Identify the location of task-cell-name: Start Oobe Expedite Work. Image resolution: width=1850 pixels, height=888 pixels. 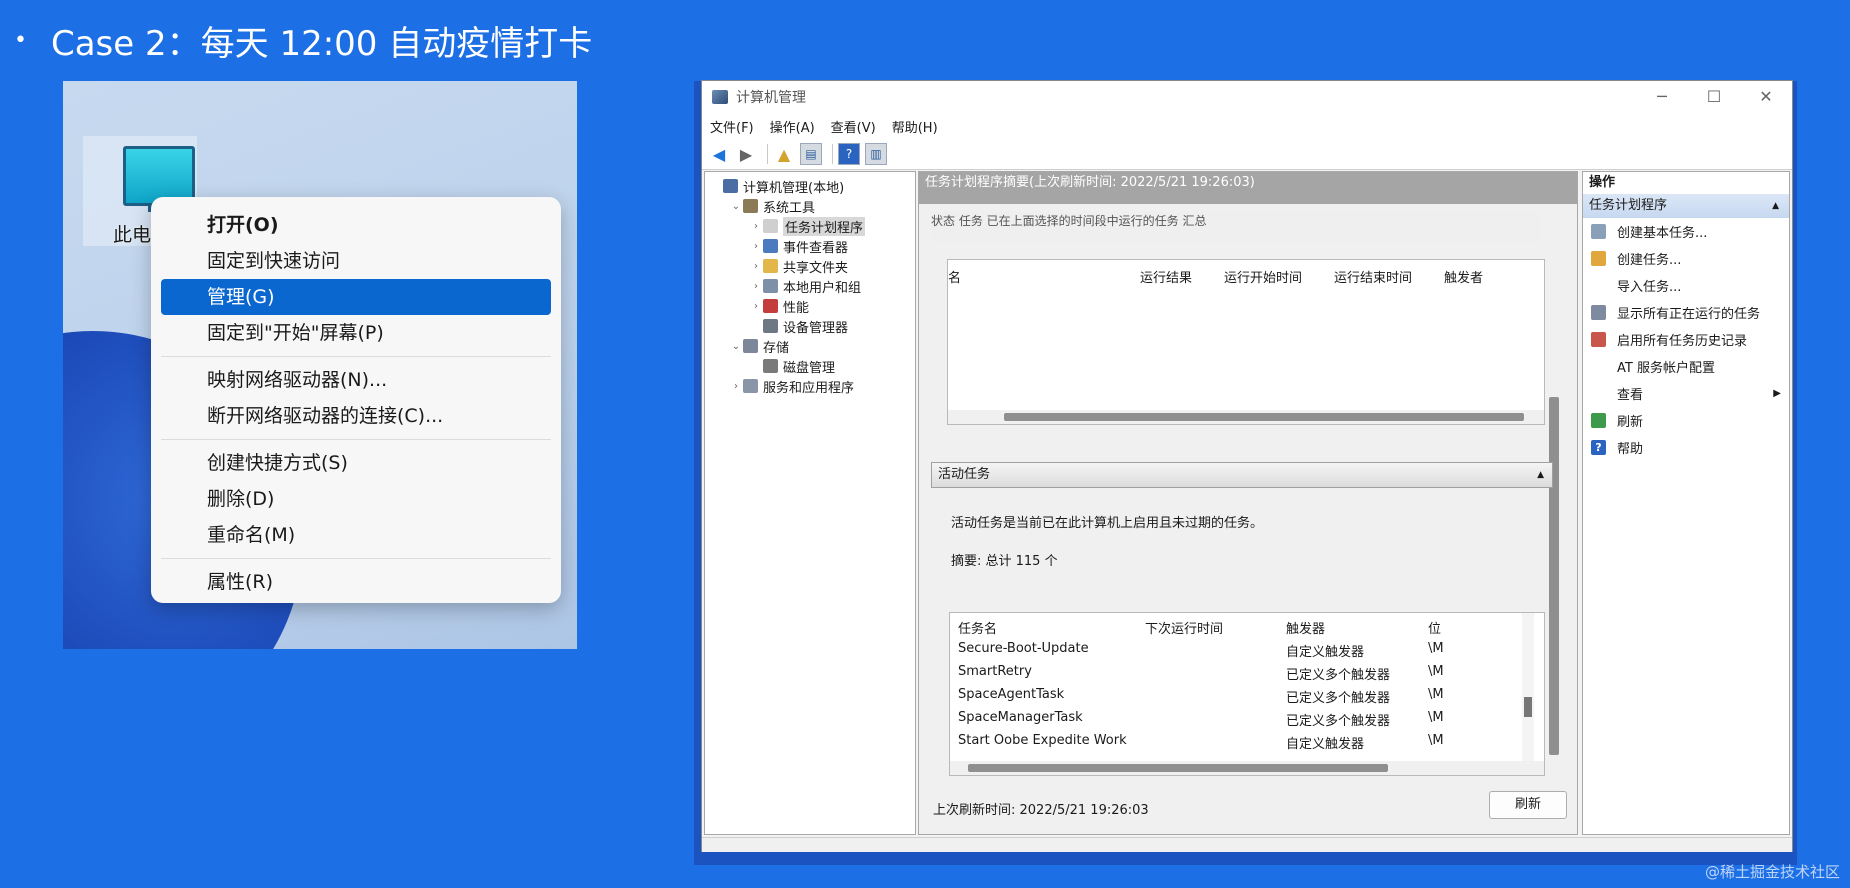
(1042, 740).